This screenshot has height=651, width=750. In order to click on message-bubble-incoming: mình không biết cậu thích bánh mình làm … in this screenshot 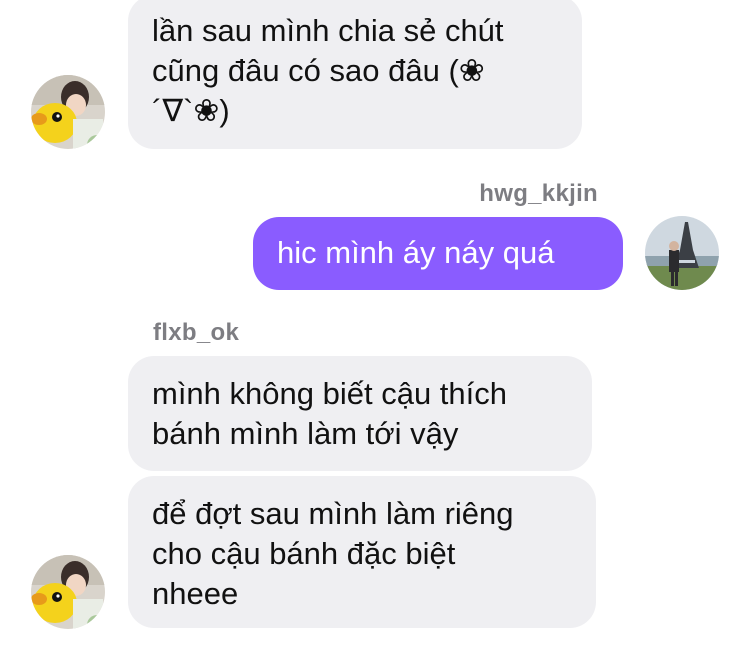, I will do `click(360, 413)`.